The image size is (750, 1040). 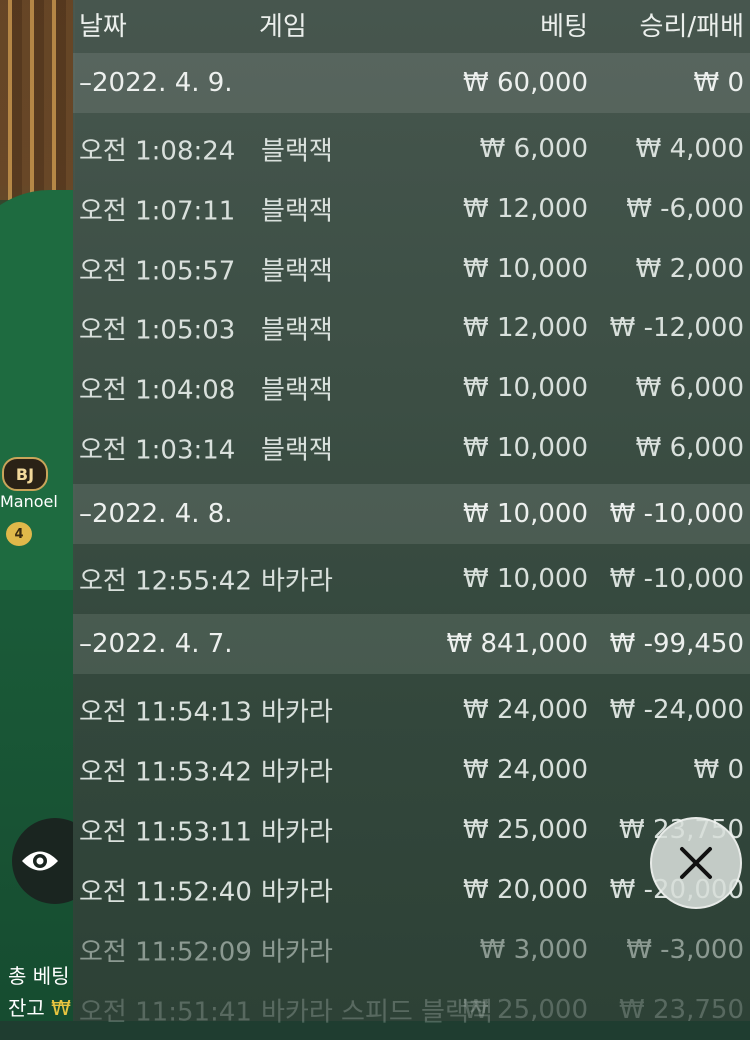 I want to click on balance-currency: ₩, so click(x=61, y=1008).